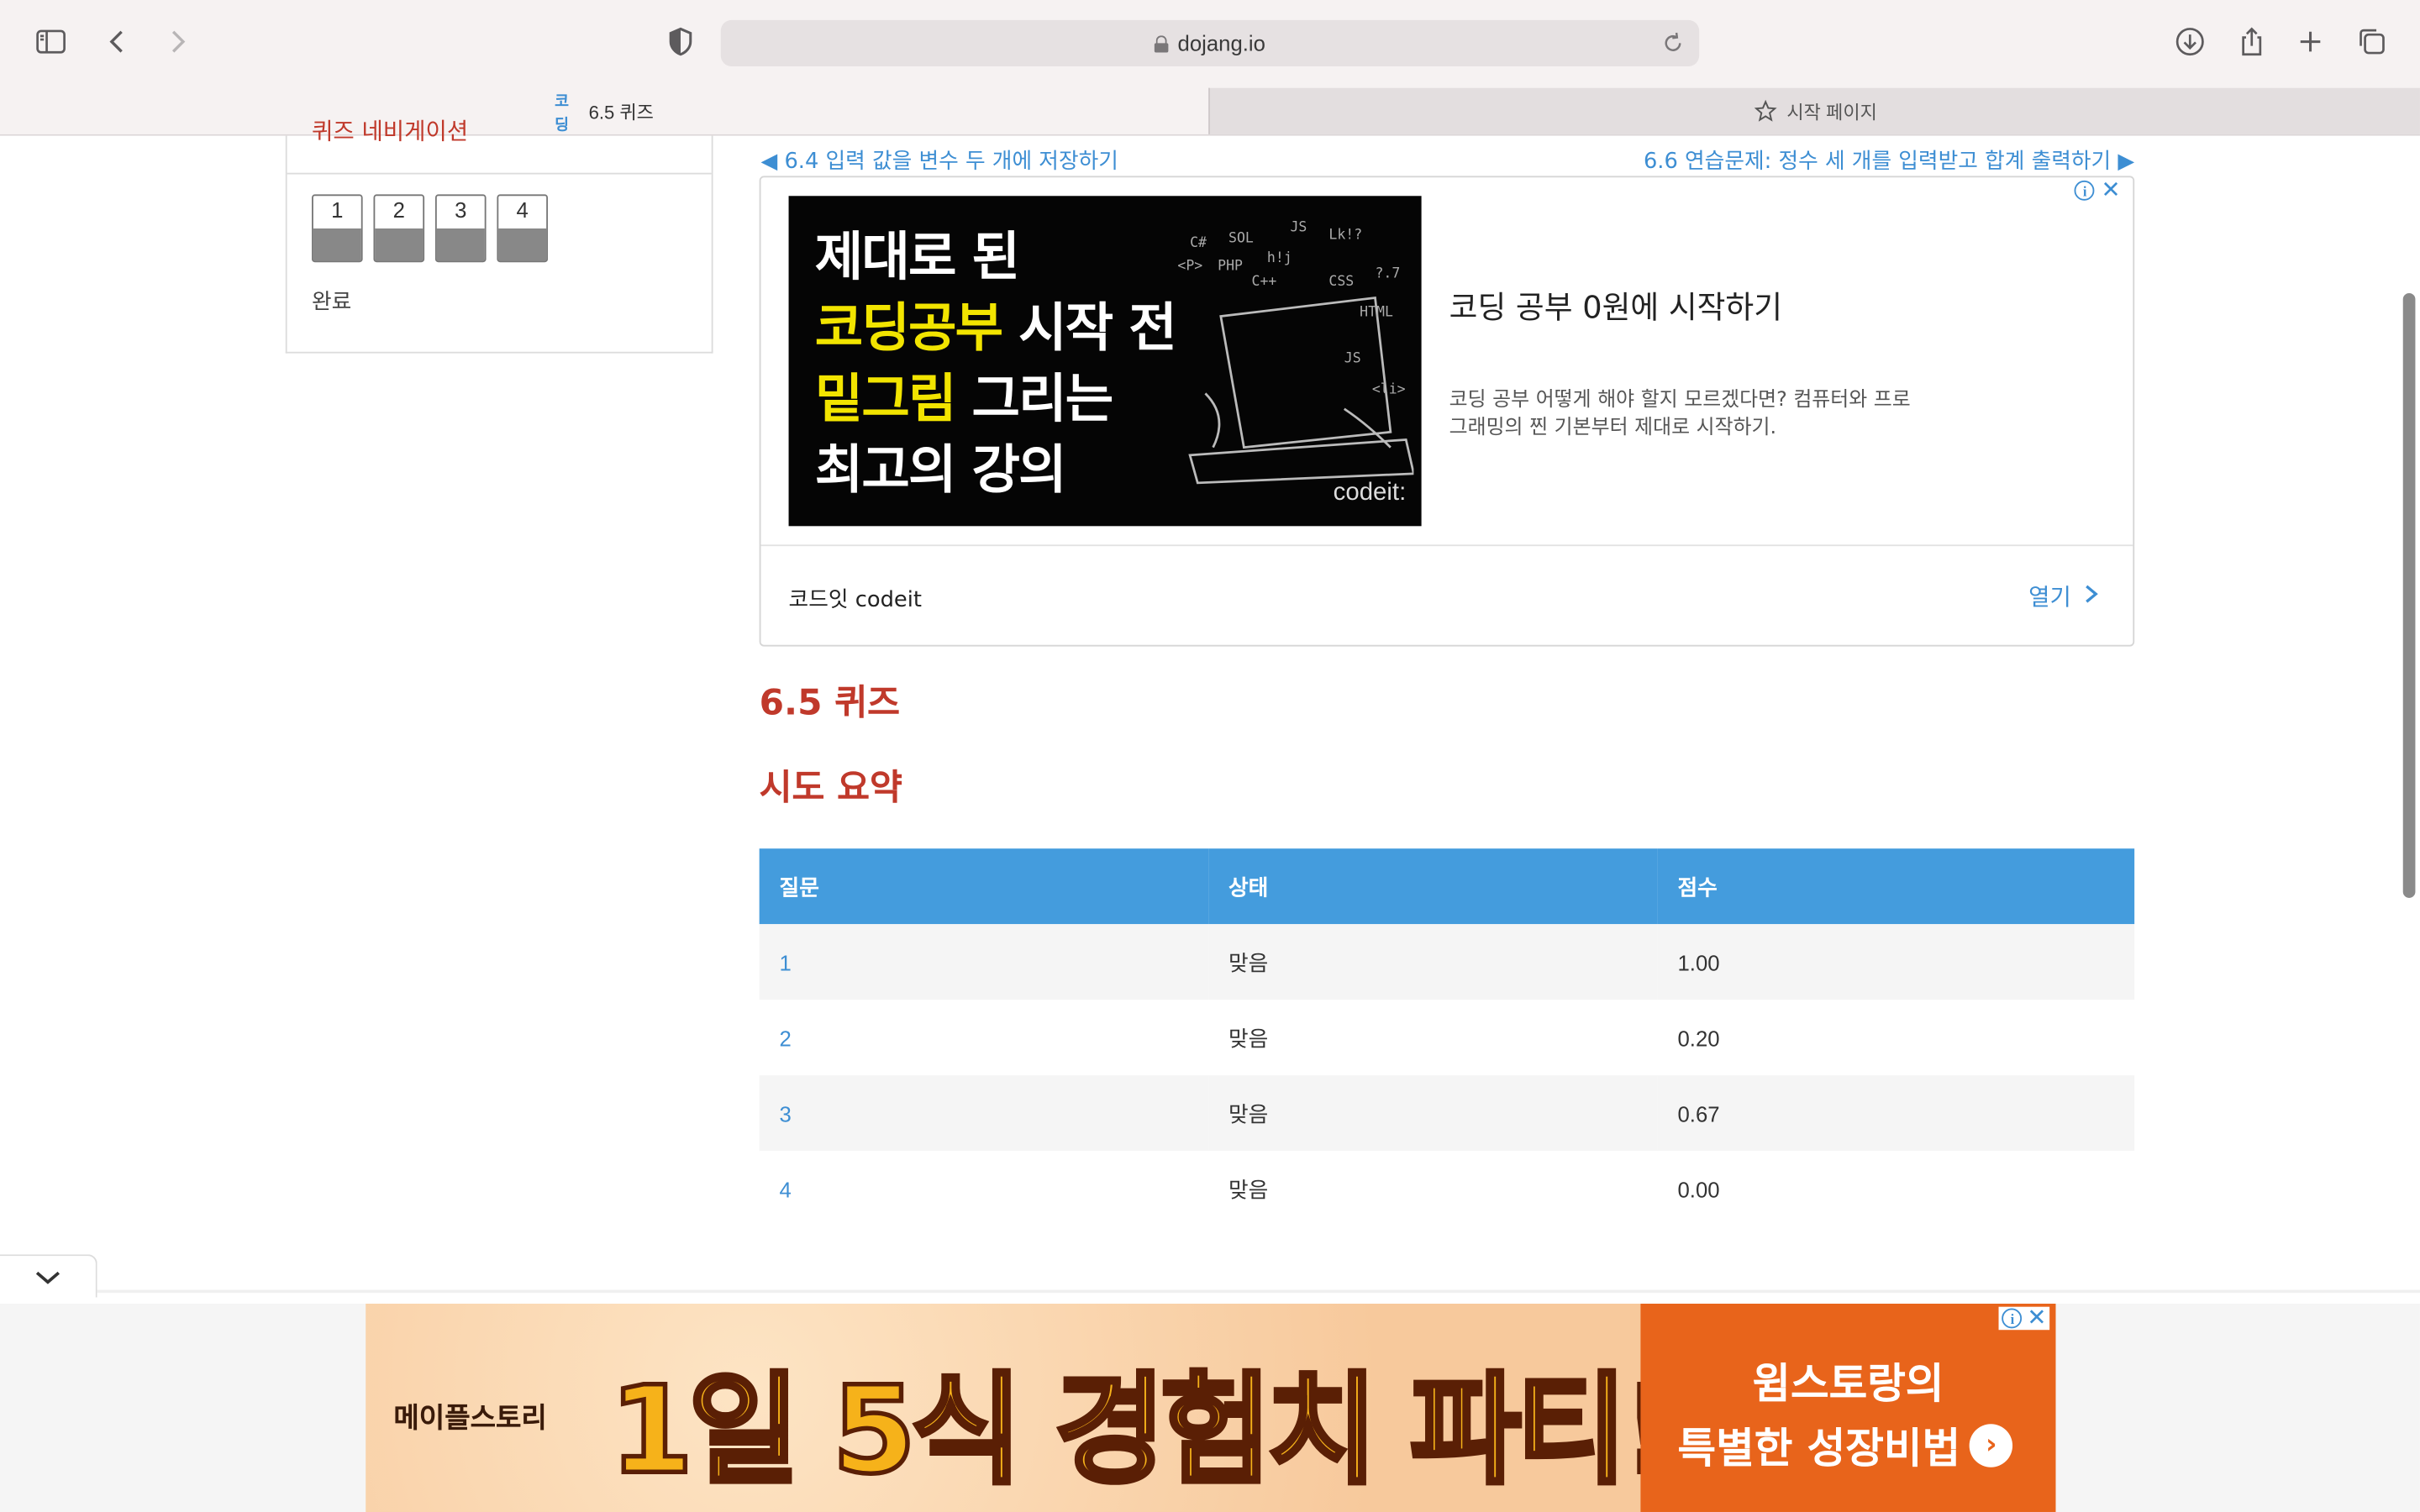  I want to click on tab-overview-icon, so click(2372, 42).